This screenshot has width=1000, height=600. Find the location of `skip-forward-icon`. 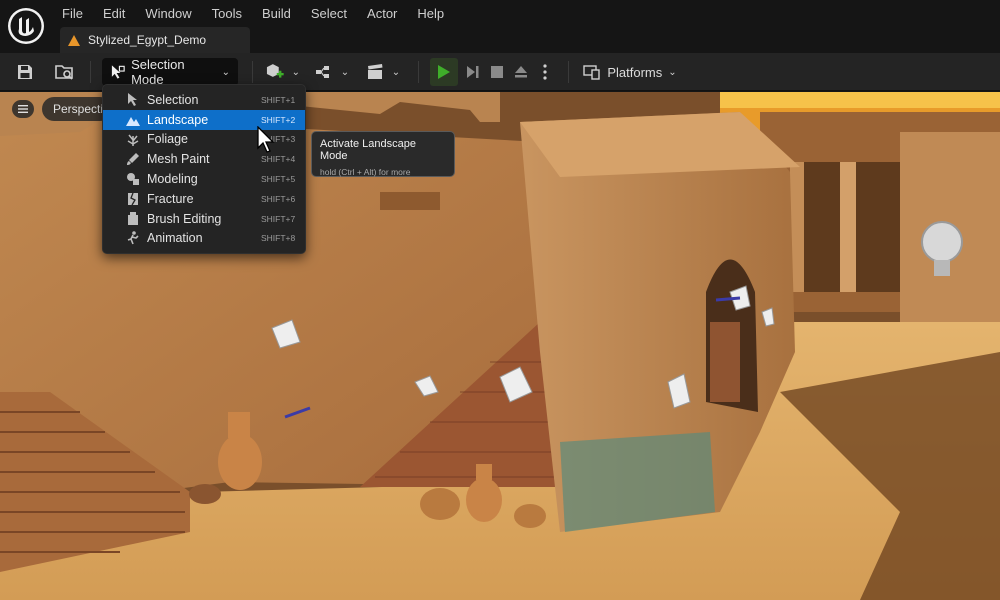

skip-forward-icon is located at coordinates (473, 72).